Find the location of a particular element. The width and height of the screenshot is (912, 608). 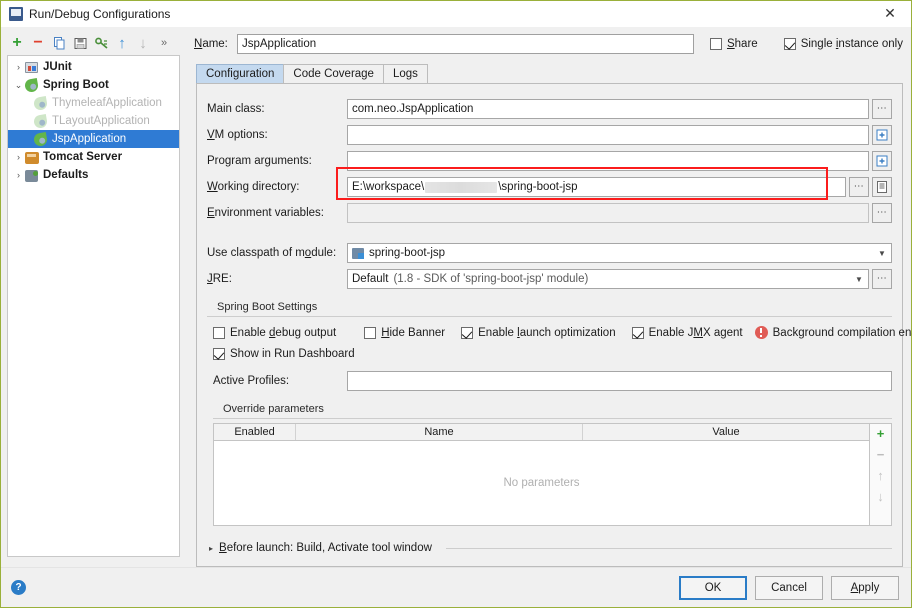

show-in-run-dashboard-checkbox: Show in Run Dashboard is located at coordinates (284, 354).